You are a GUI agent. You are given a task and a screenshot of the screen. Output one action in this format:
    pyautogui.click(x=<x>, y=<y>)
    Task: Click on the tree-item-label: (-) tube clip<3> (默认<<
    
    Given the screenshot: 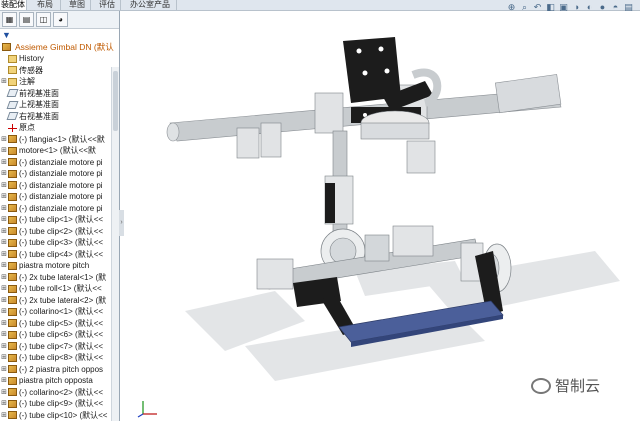 What is the action you would take?
    pyautogui.click(x=61, y=242)
    